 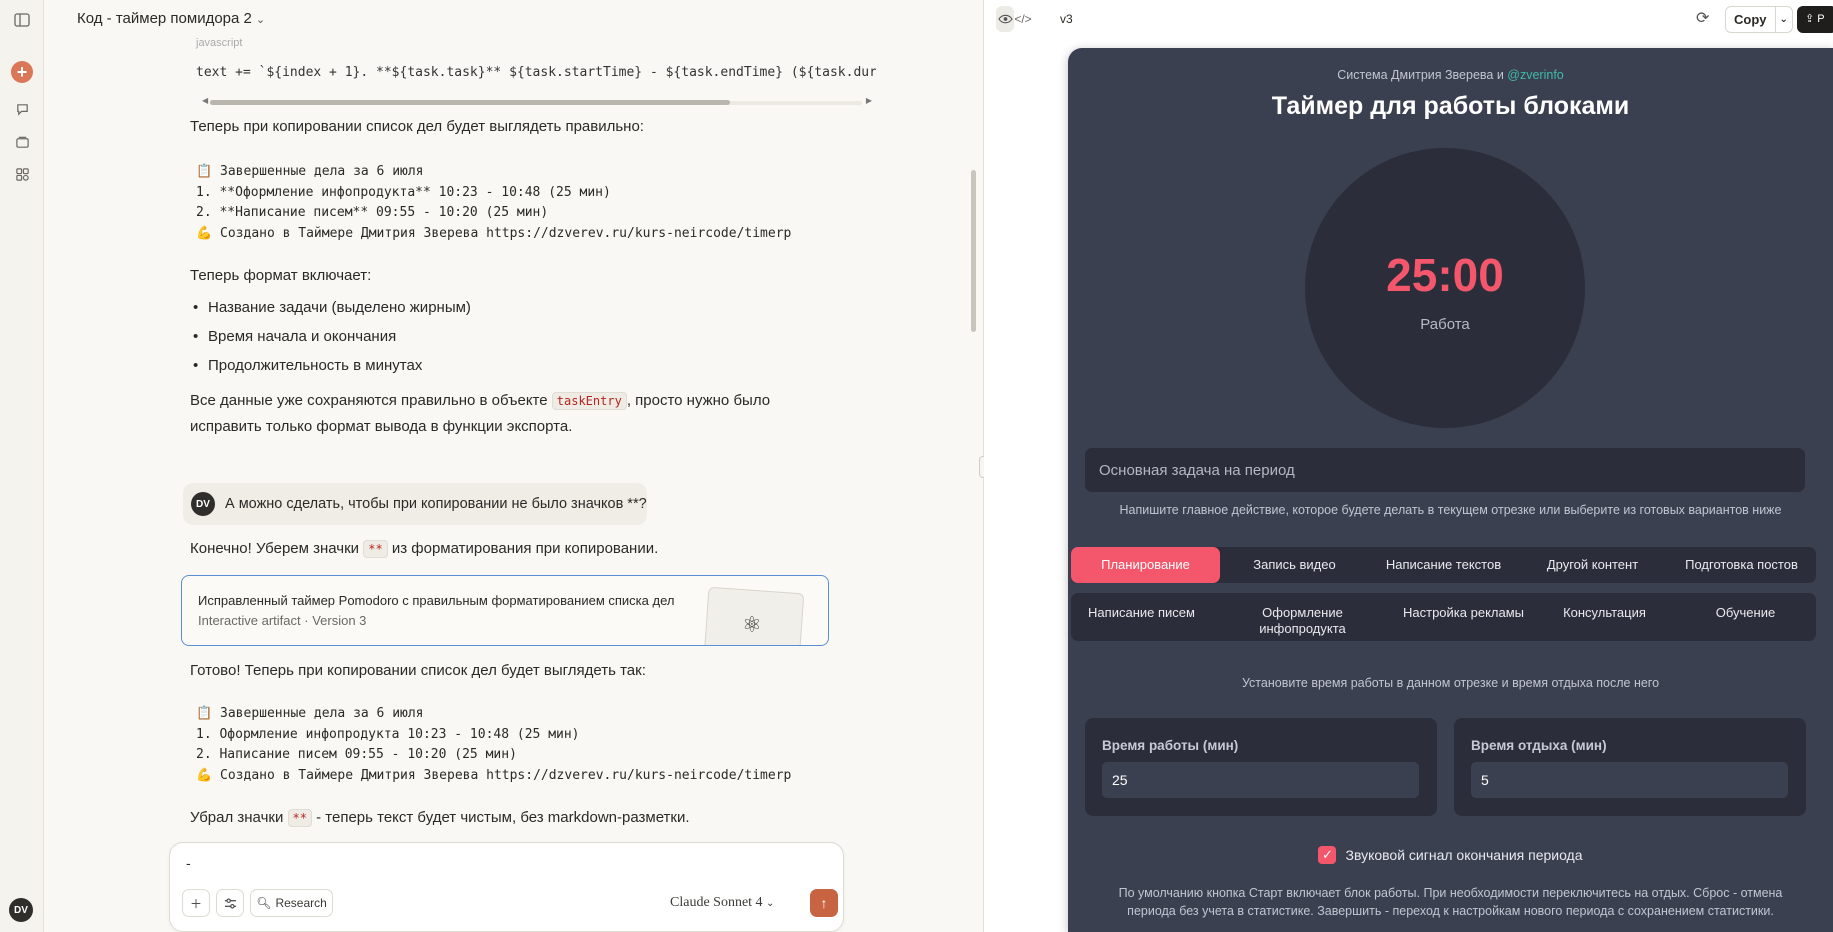 I want to click on preset-letters: Написание писем, so click(x=1141, y=607).